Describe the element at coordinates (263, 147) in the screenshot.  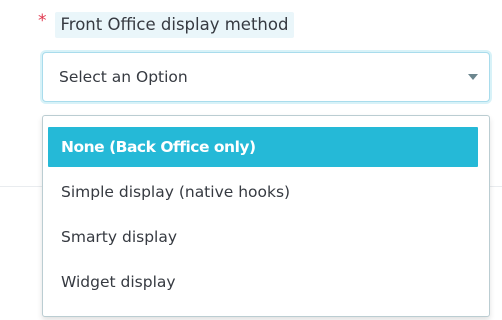
I see `option-none-back-office-only: None (Back Office only)` at that location.